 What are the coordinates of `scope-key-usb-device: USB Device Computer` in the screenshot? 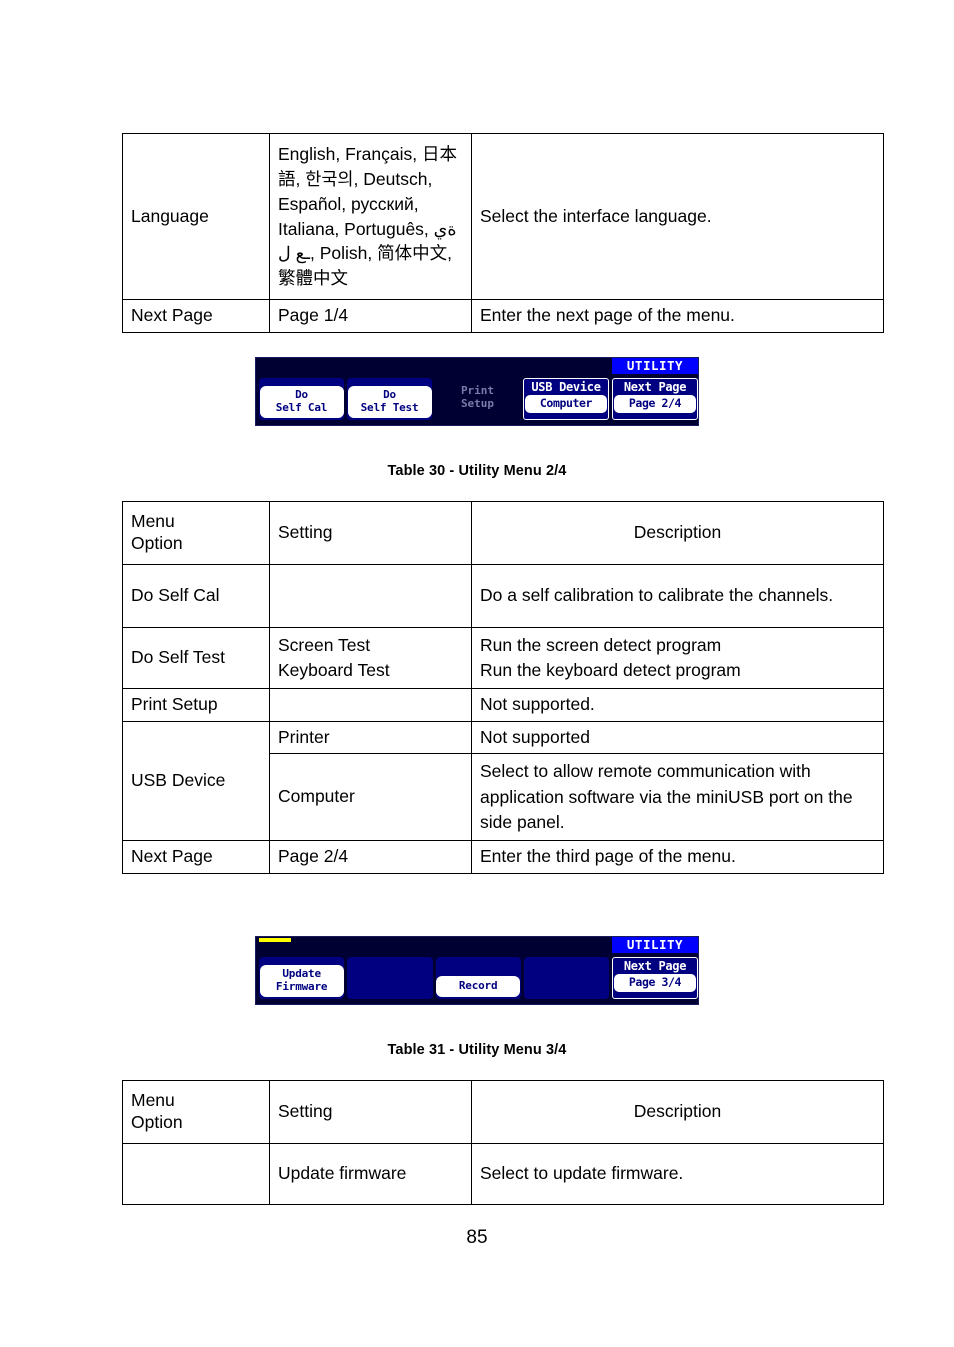 It's located at (566, 399).